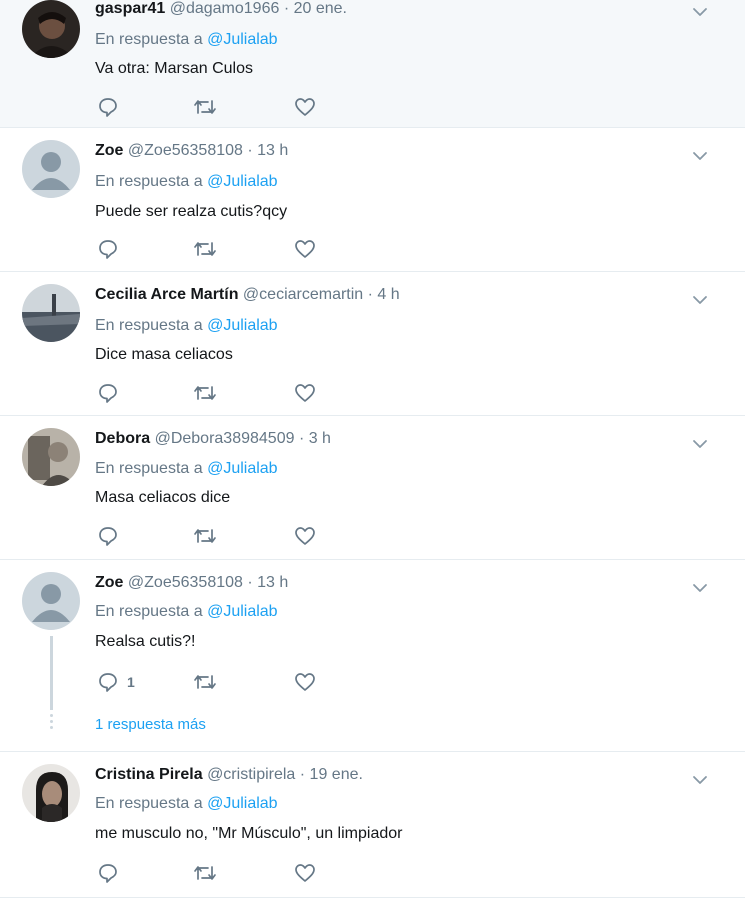  What do you see at coordinates (164, 354) in the screenshot?
I see `tweet-text: Dice masa celiacos` at bounding box center [164, 354].